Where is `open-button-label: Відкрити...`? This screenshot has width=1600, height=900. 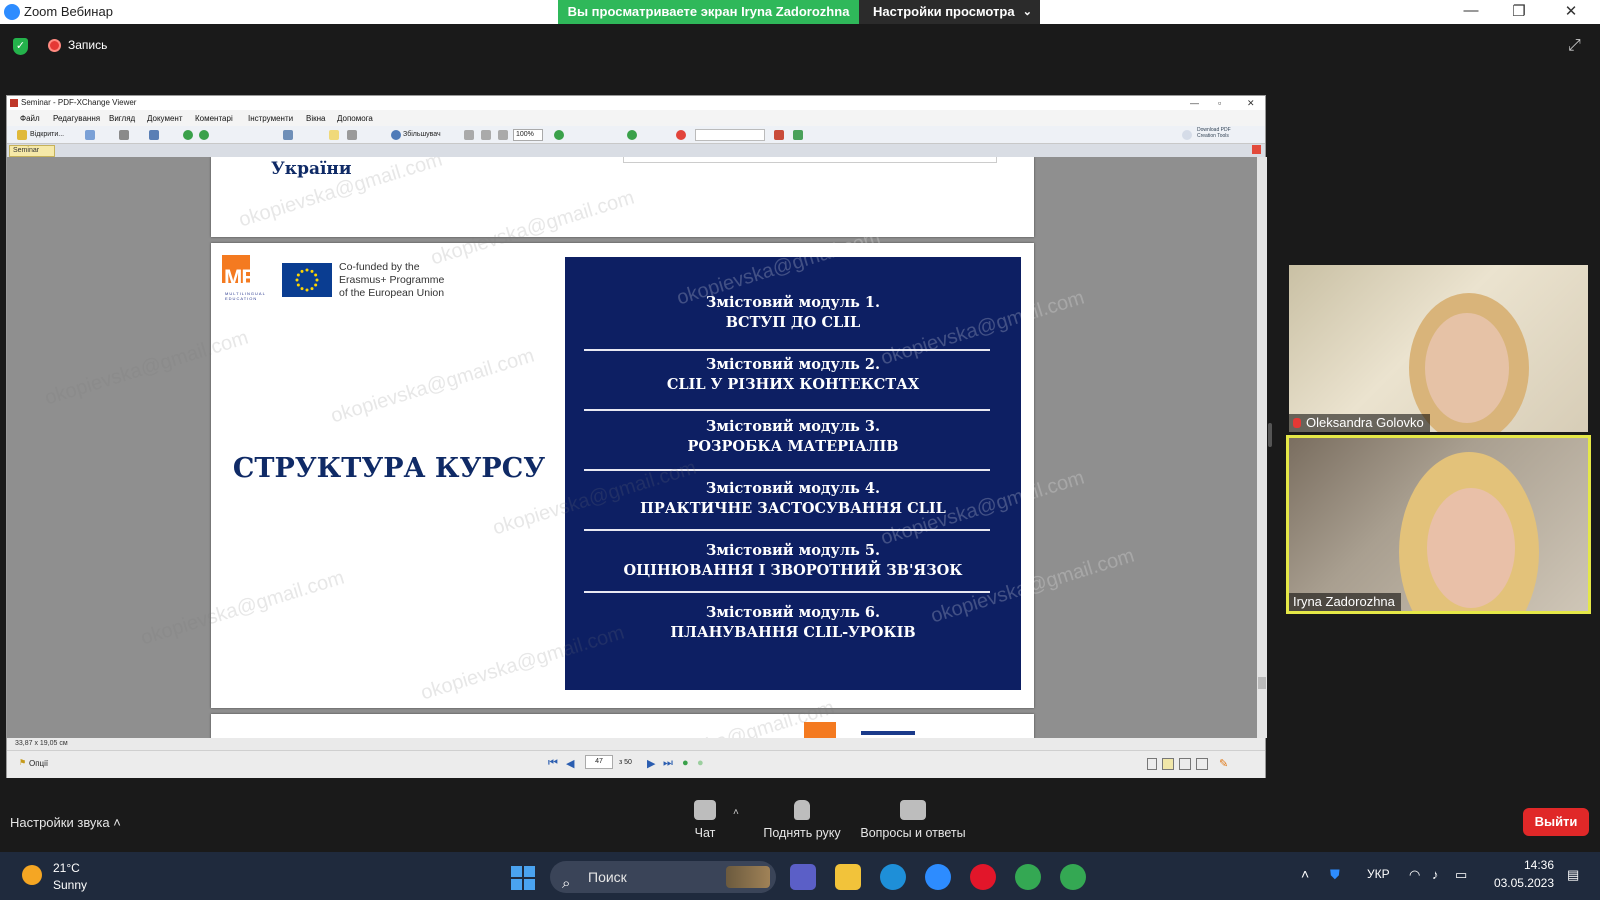
open-button-label: Відкрити... is located at coordinates (47, 134).